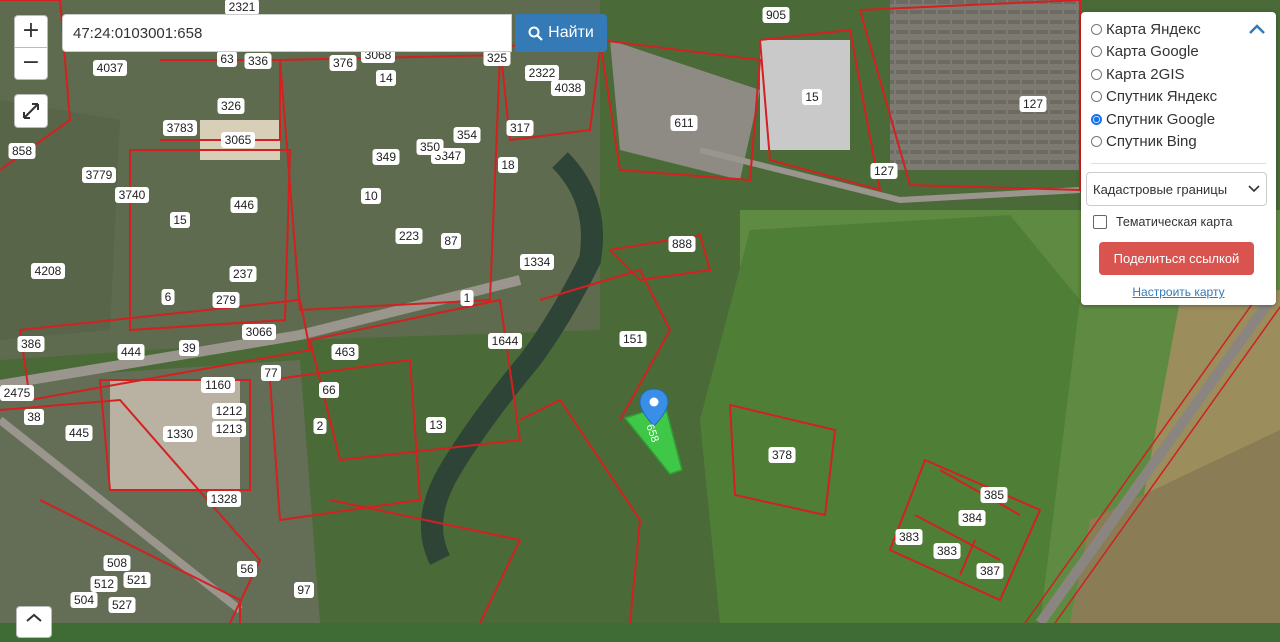  I want to click on map-tool-button, so click(34, 622).